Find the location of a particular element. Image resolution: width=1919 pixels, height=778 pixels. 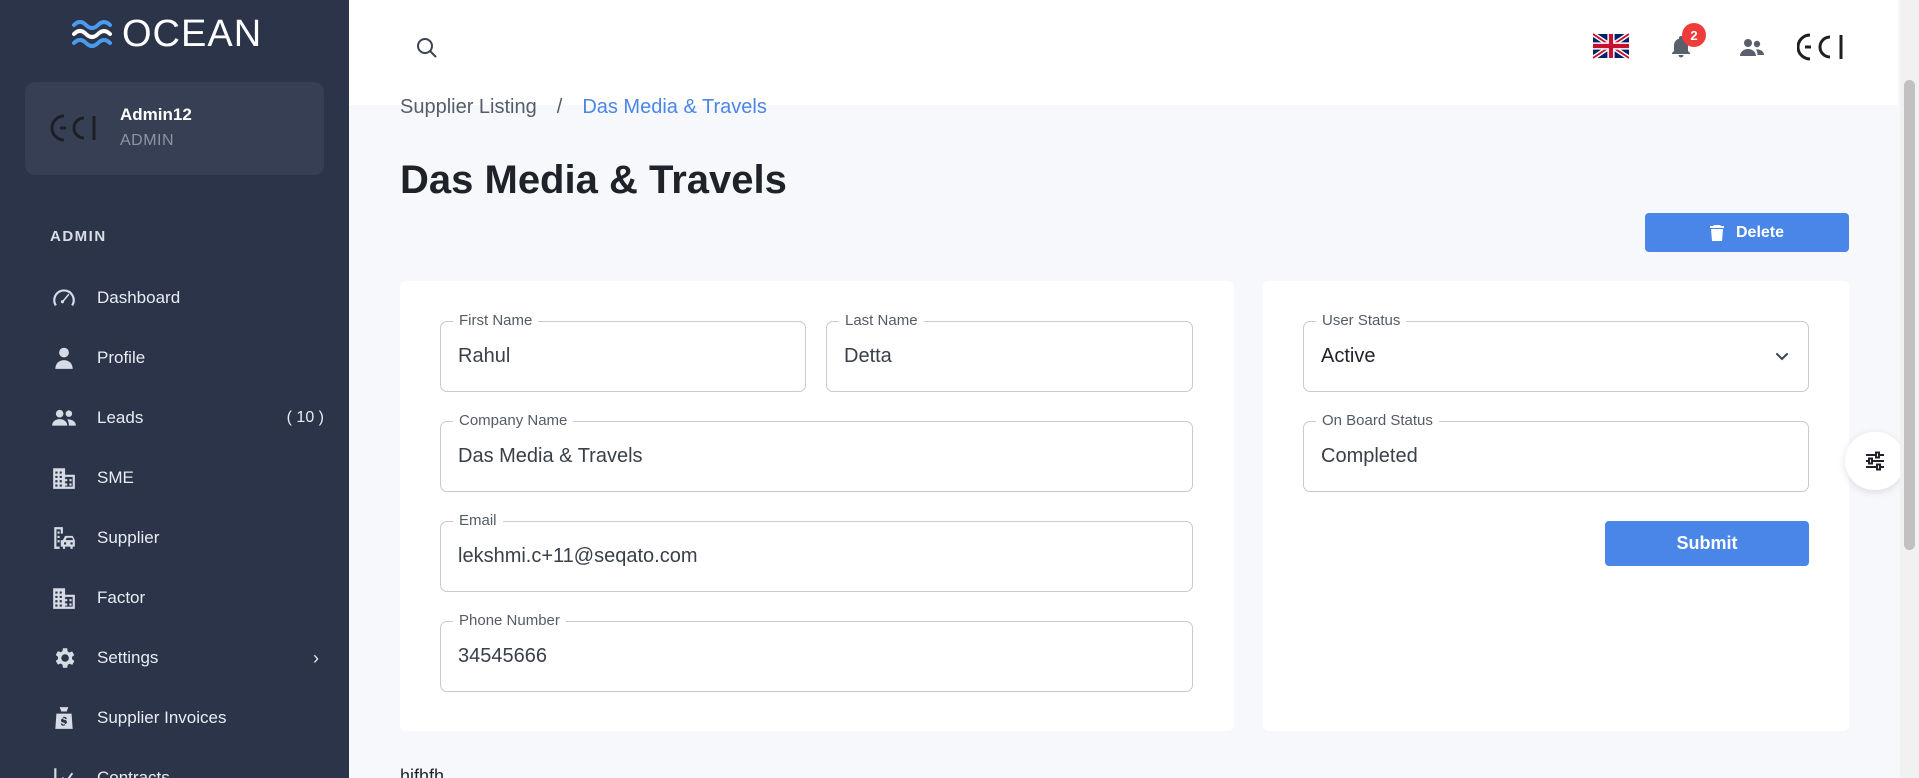

breadcrumb-supplier-listing: Supplier Listing is located at coordinates (468, 107).